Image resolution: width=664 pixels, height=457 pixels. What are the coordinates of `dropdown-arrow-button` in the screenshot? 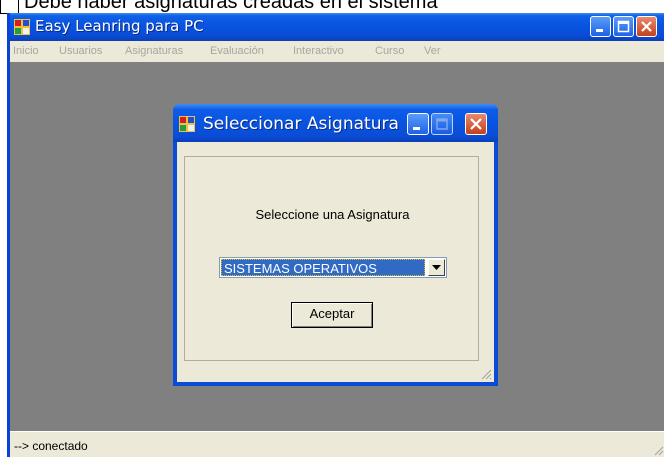 It's located at (436, 267).